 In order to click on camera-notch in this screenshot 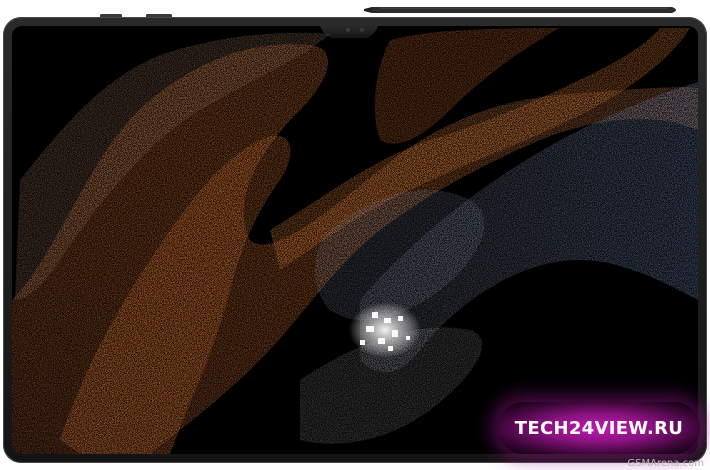, I will do `click(349, 32)`.